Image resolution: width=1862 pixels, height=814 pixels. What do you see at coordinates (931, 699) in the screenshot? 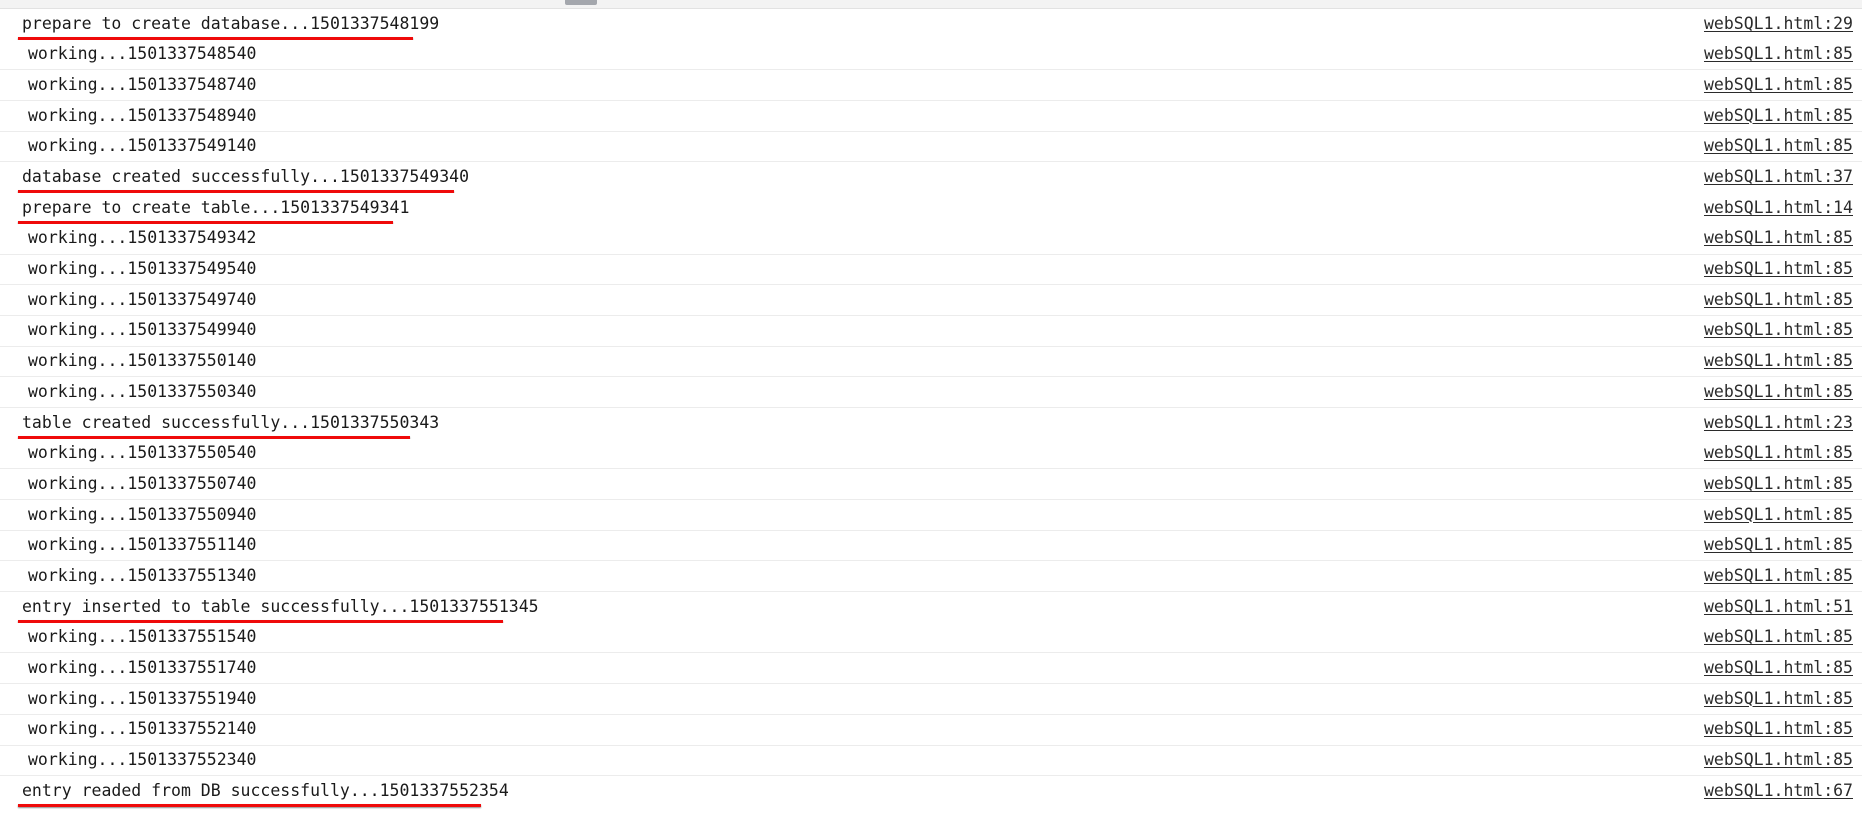
I see `console-message-row: working...1501337551940 webSQL1.html:85` at bounding box center [931, 699].